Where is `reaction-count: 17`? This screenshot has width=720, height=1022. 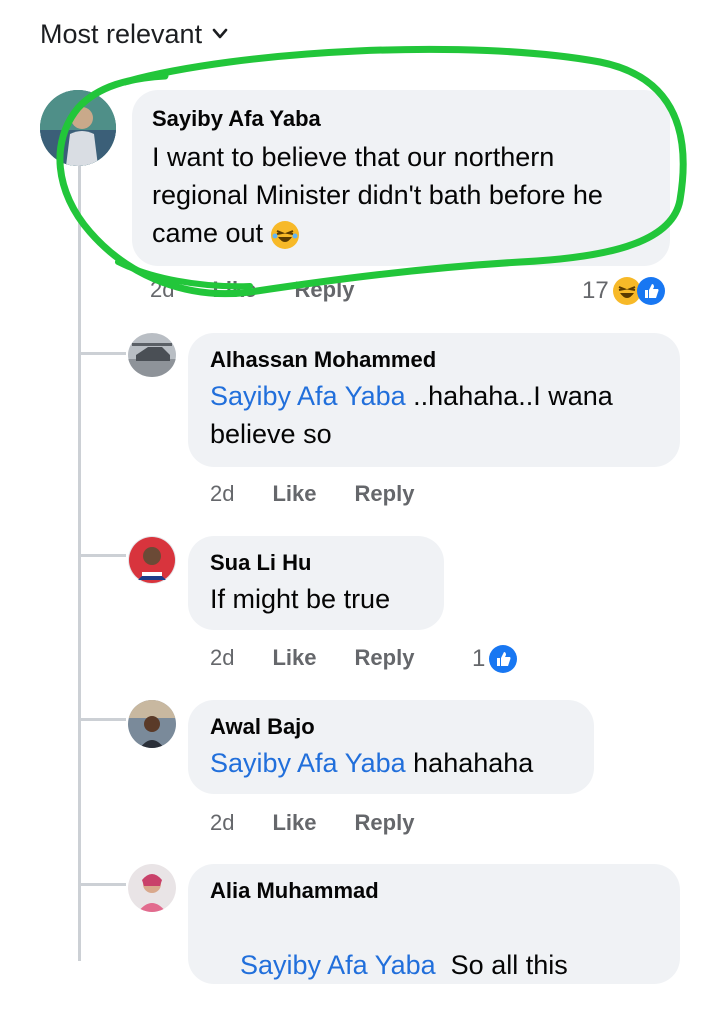 reaction-count: 17 is located at coordinates (595, 290).